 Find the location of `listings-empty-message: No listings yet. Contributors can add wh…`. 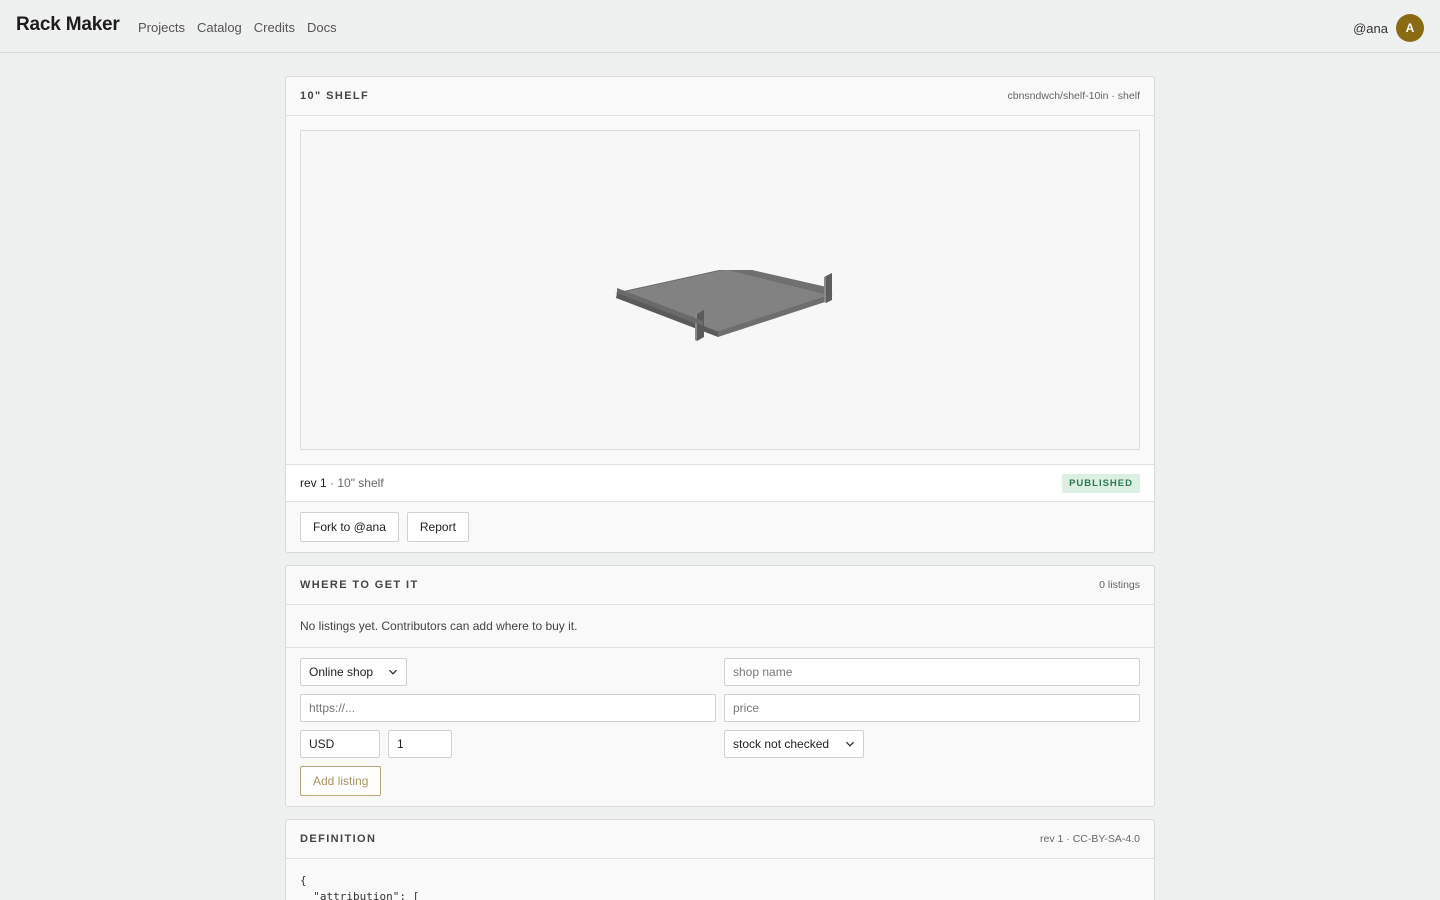

listings-empty-message: No listings yet. Contributors can add wh… is located at coordinates (720, 626).